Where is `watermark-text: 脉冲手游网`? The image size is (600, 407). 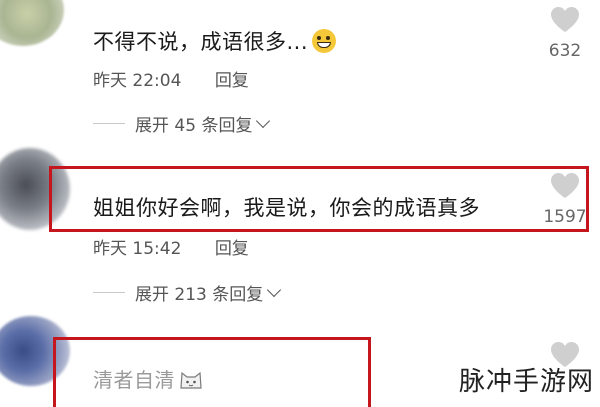
watermark-text: 脉冲手游网 is located at coordinates (526, 382).